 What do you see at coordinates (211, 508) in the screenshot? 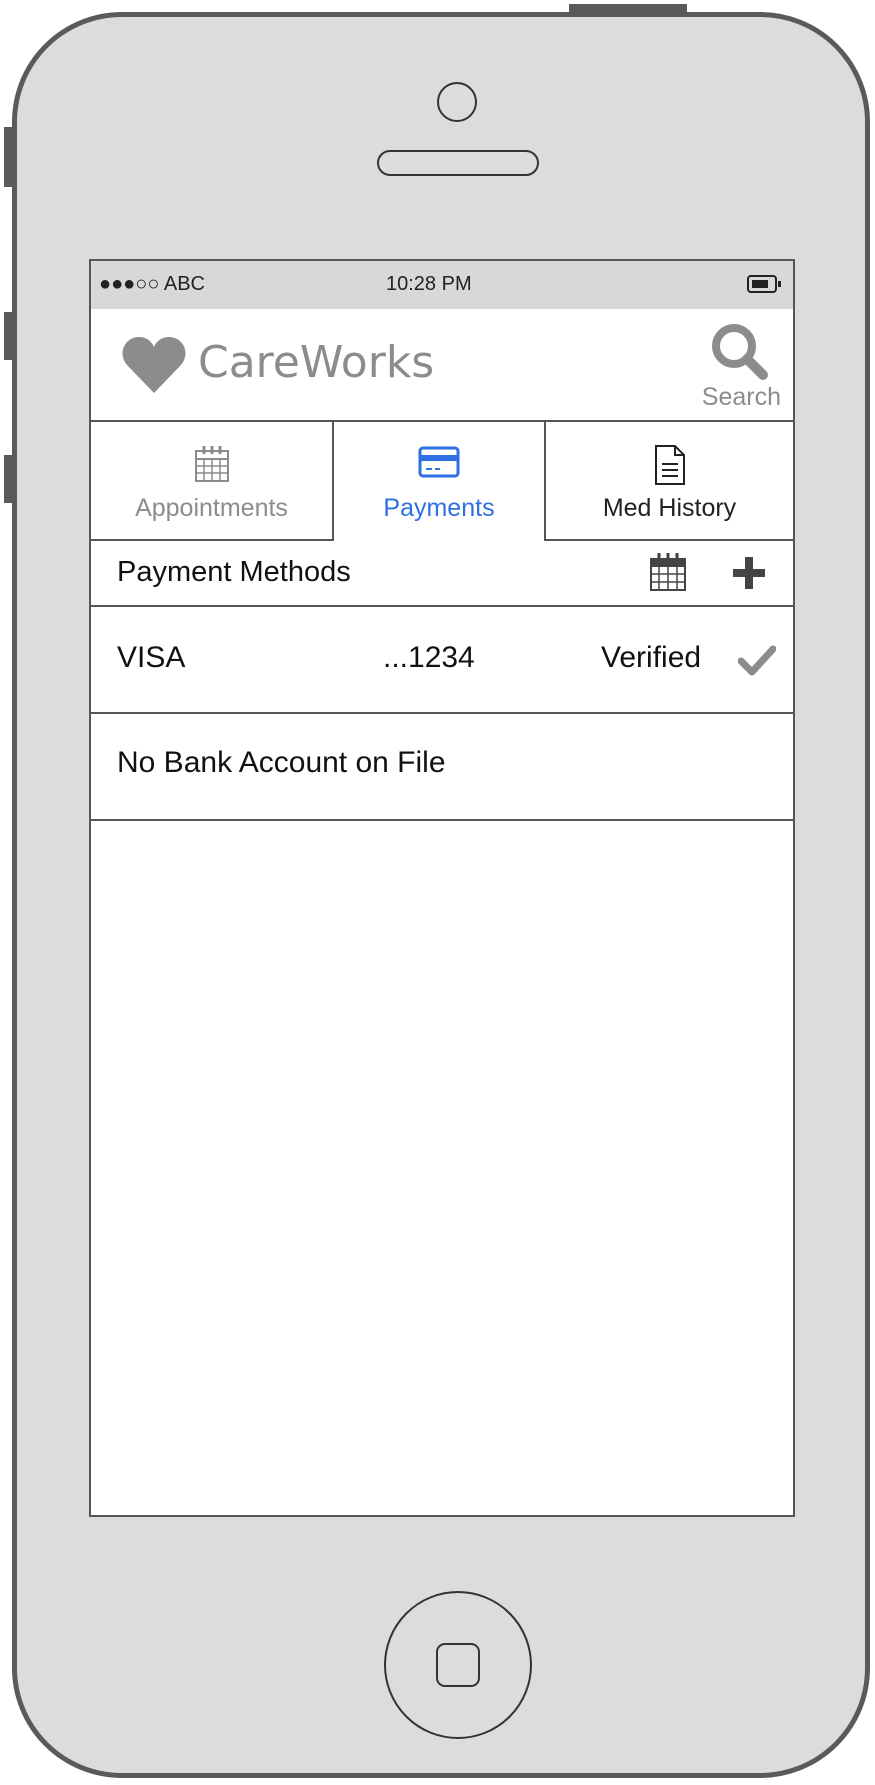
I see `tab-label: Appointments` at bounding box center [211, 508].